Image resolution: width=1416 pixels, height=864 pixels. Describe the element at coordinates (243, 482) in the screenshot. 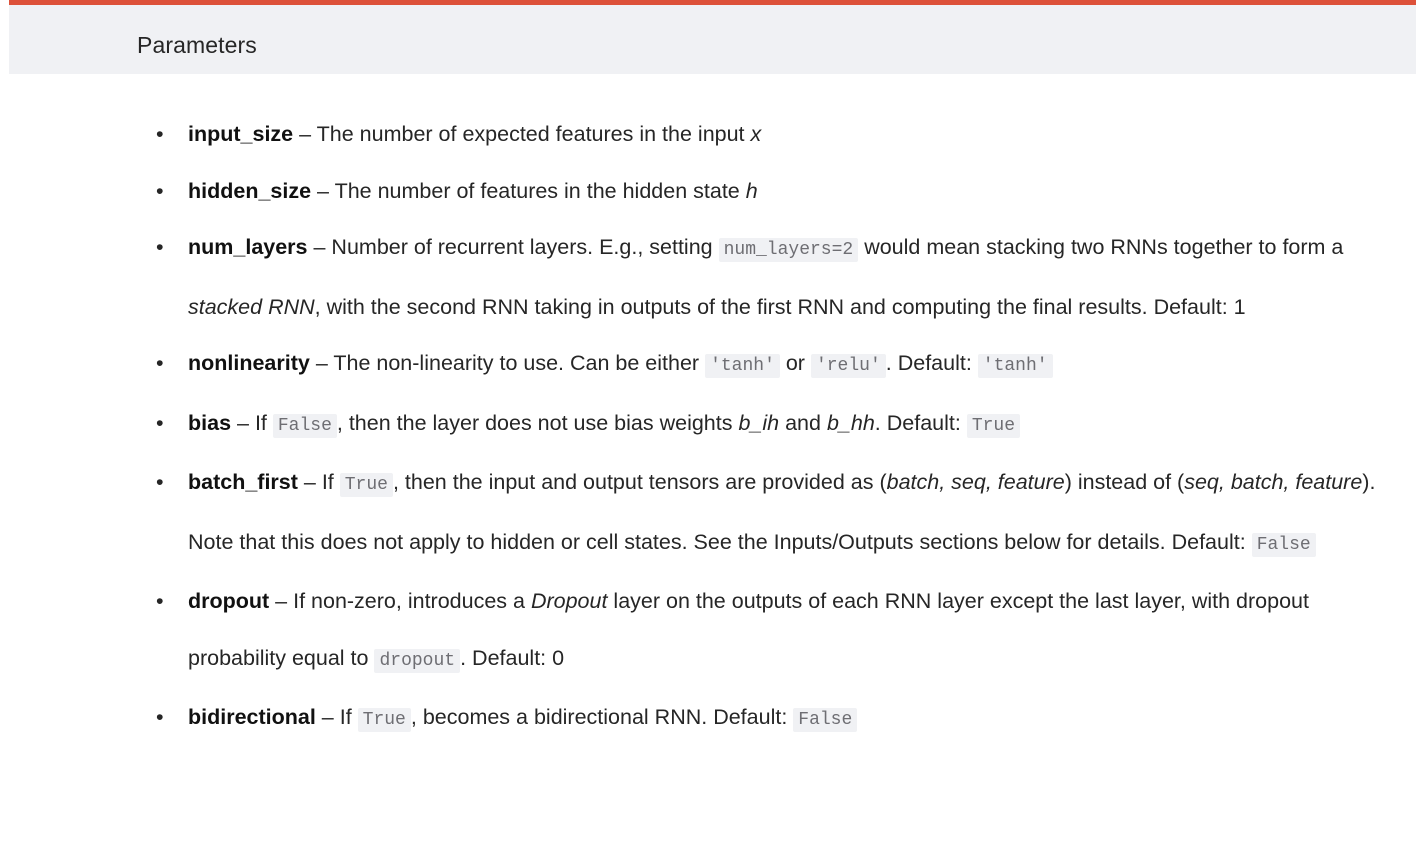

I see `parameter-name: batch_first` at that location.